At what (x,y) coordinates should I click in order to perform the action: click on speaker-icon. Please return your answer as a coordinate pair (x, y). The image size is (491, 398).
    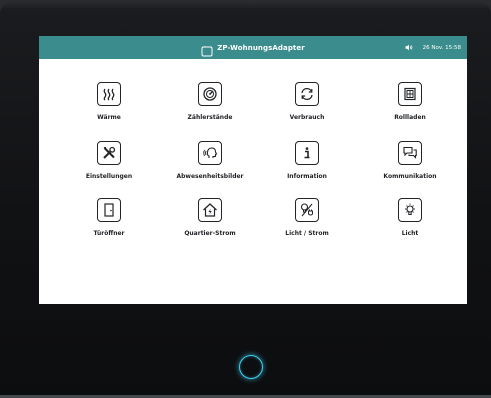
    Looking at the image, I should click on (409, 47).